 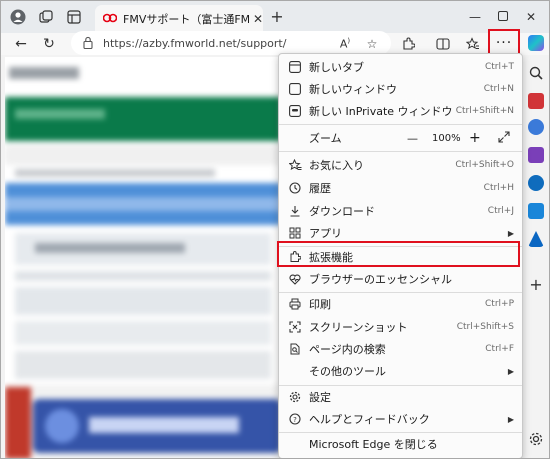 What do you see at coordinates (536, 211) in the screenshot?
I see `outlook-icon` at bounding box center [536, 211].